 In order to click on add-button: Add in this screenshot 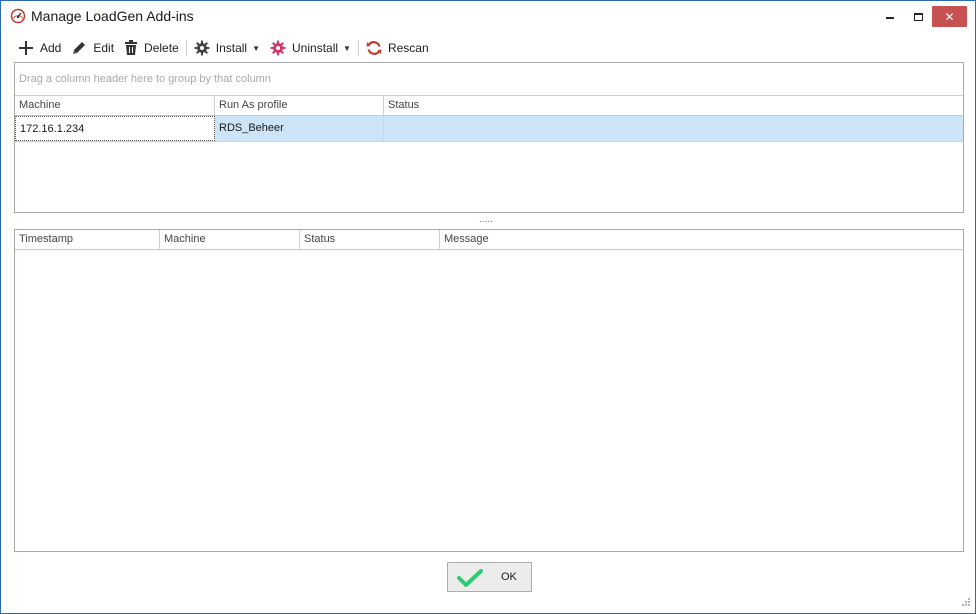, I will do `click(39, 48)`.